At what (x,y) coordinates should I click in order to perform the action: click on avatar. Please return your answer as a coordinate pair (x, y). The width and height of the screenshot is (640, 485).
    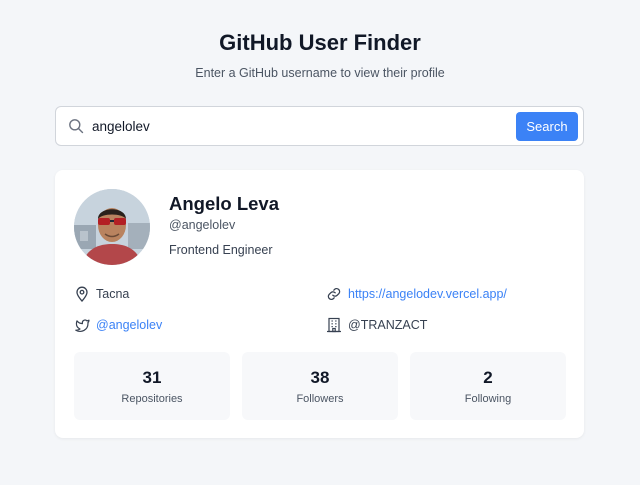
    Looking at the image, I should click on (112, 227).